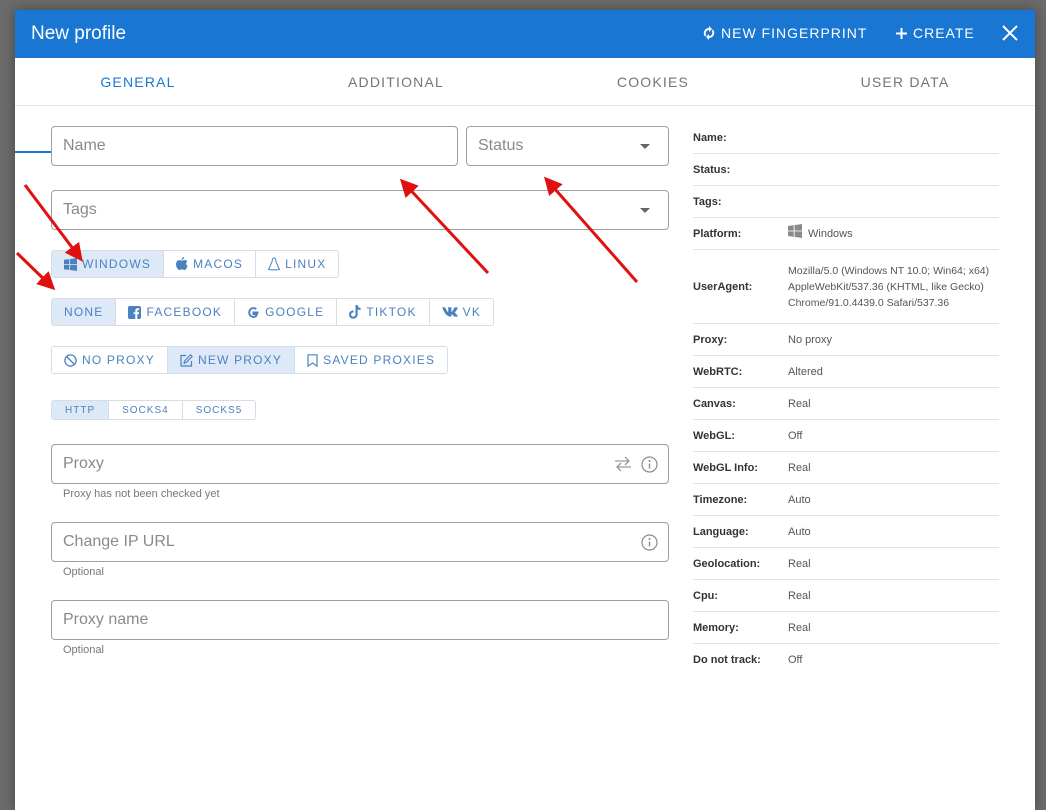 The width and height of the screenshot is (1046, 810). I want to click on summary-row-memory: Memory: Real, so click(846, 628).